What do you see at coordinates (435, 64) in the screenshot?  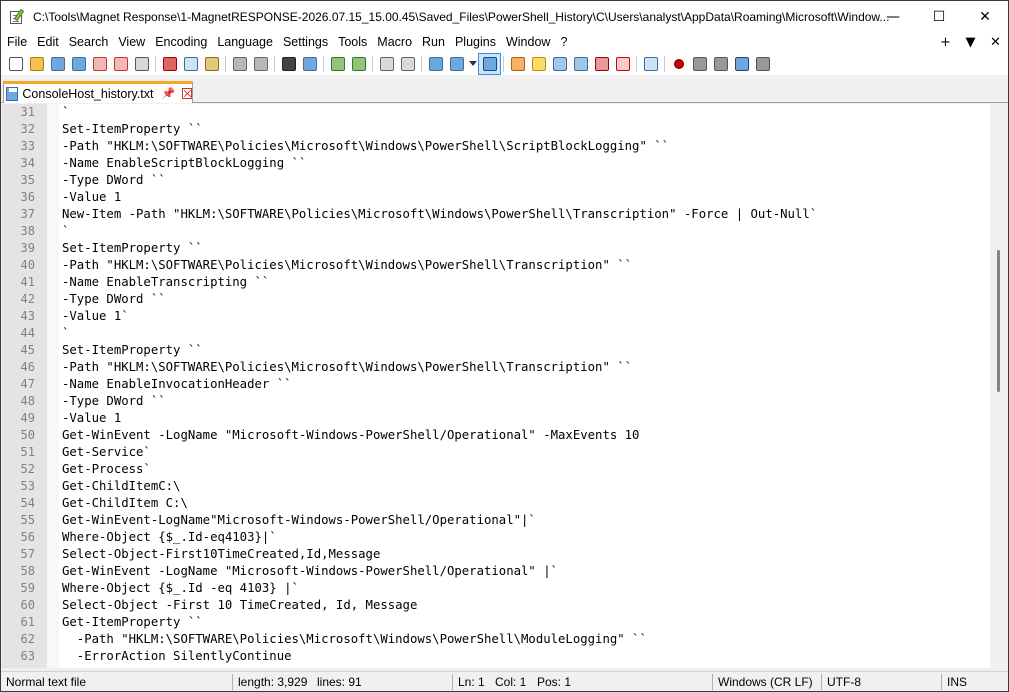 I see `word-wrap-button` at bounding box center [435, 64].